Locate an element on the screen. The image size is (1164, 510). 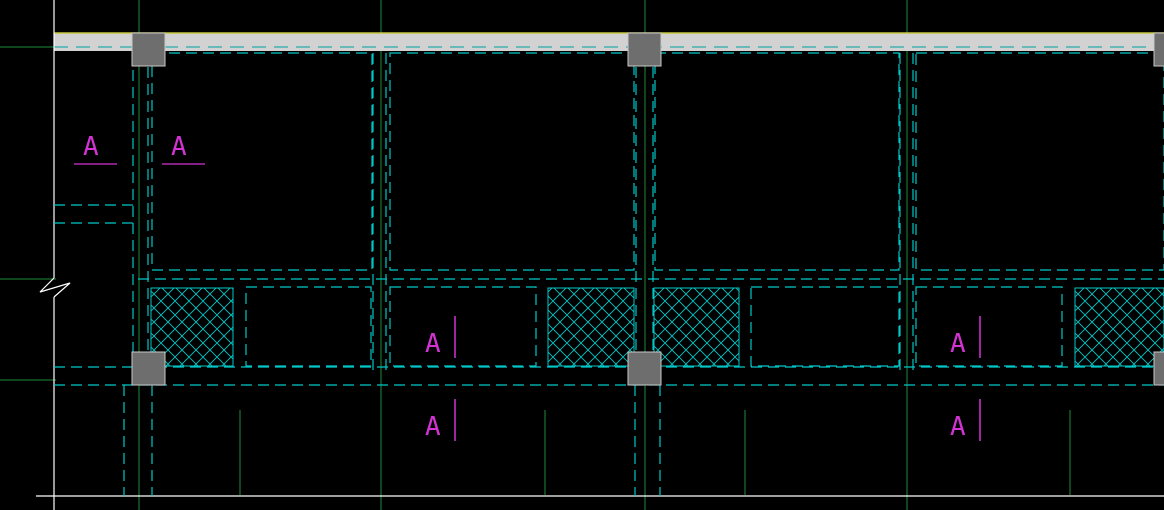
section-mark-3: A is located at coordinates (440, 337).